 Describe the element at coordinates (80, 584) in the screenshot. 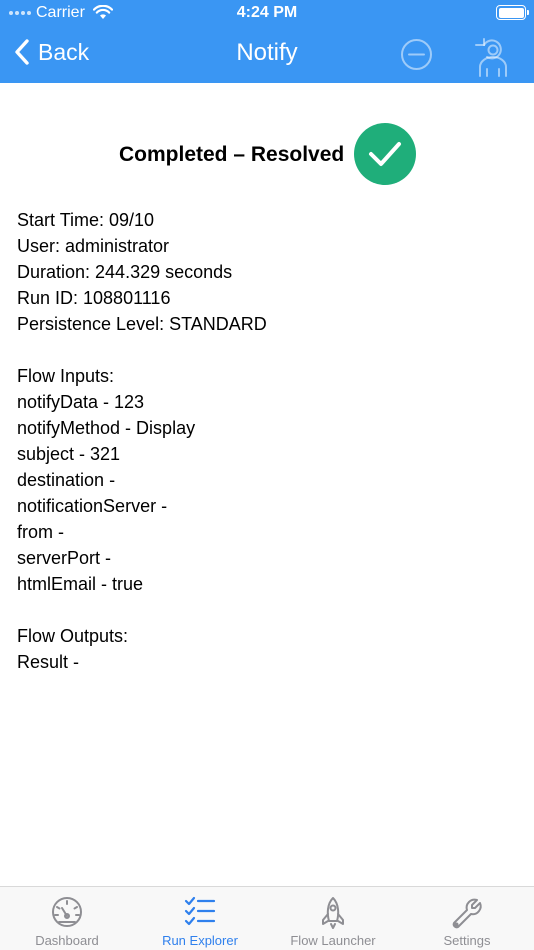

I see `flow-input-item: htmlEmail - true` at that location.